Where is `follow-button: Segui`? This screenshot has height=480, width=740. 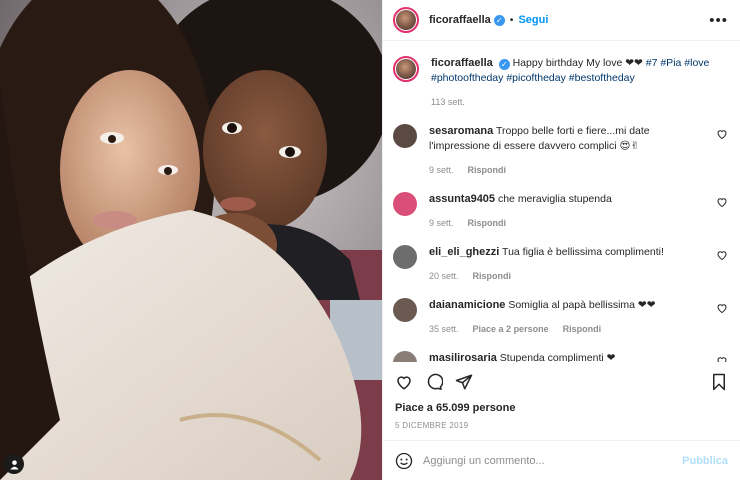
follow-button: Segui is located at coordinates (533, 20).